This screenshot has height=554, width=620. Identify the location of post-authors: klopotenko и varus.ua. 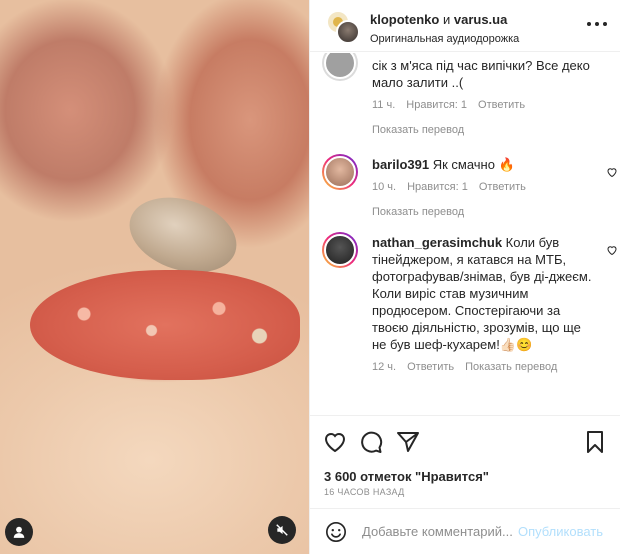
(438, 19).